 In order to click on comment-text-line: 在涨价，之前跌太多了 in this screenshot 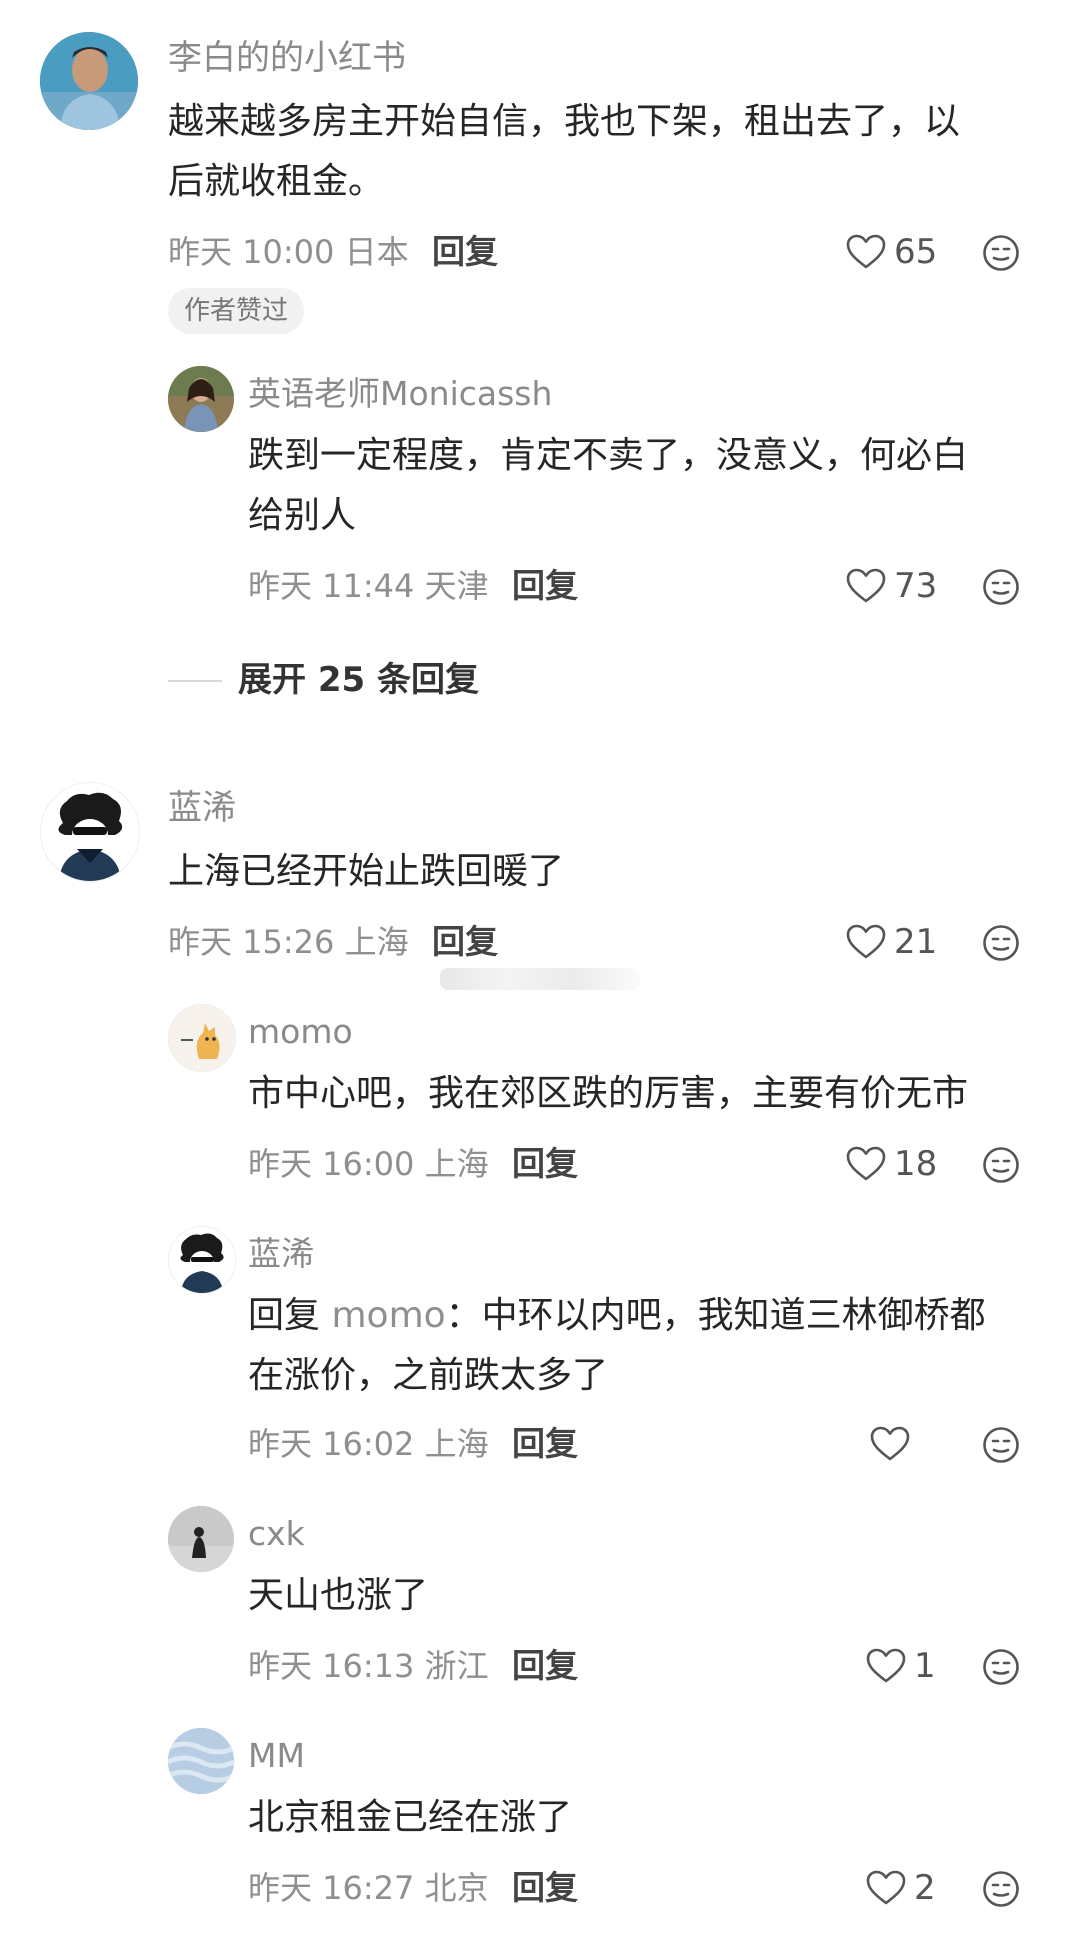, I will do `click(428, 1375)`.